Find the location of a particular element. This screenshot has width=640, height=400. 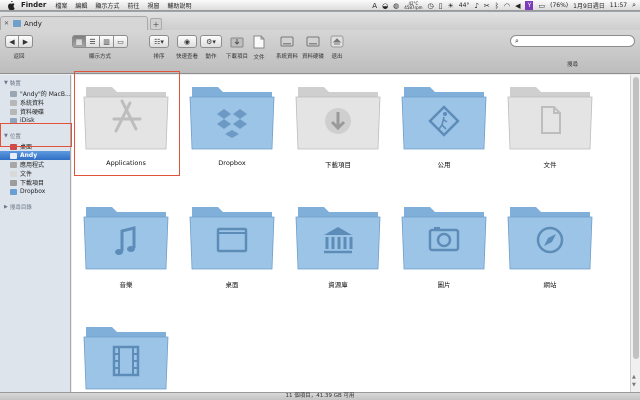

folder-item: 下載項目 is located at coordinates (338, 124).